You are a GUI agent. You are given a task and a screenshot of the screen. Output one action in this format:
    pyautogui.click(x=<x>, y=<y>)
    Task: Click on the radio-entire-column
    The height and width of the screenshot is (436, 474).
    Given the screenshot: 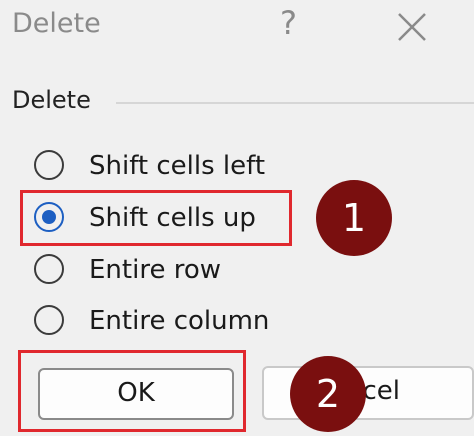 What is the action you would take?
    pyautogui.click(x=49, y=320)
    